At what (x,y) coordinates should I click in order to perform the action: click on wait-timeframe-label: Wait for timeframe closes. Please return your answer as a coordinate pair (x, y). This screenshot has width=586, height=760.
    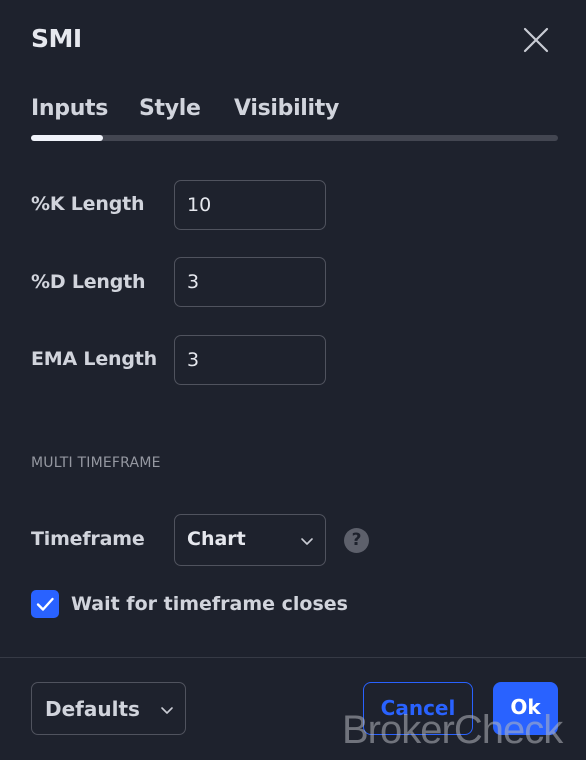
    Looking at the image, I should click on (209, 604).